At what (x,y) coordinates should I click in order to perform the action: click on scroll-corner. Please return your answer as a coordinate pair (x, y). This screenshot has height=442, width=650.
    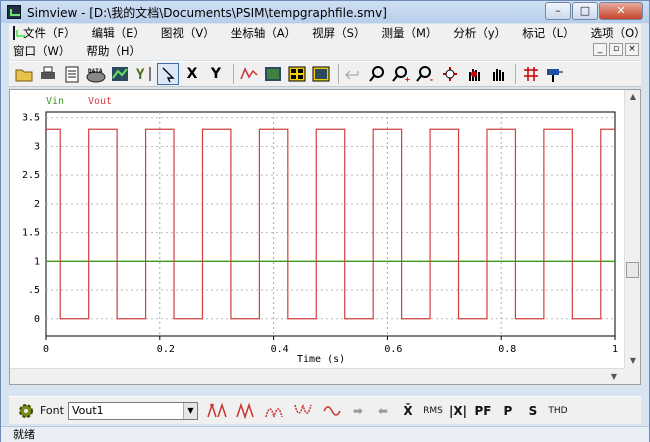
    Looking at the image, I should click on (632, 376).